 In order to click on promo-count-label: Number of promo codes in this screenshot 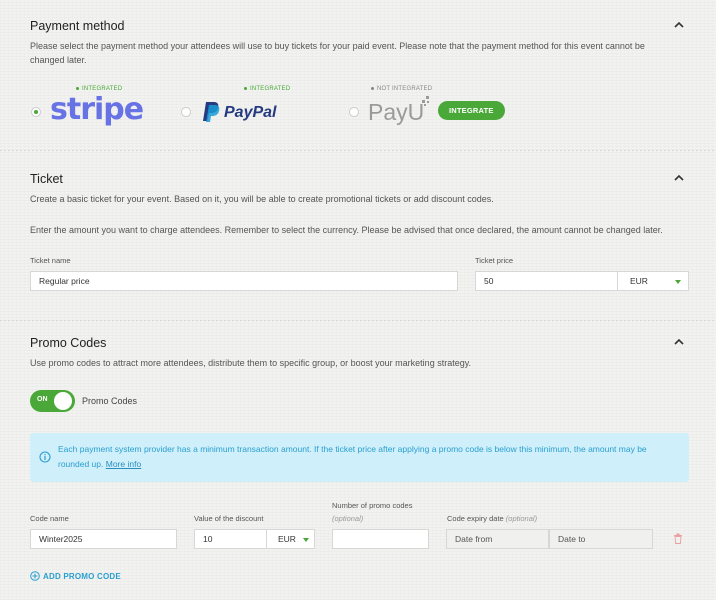, I will do `click(372, 505)`.